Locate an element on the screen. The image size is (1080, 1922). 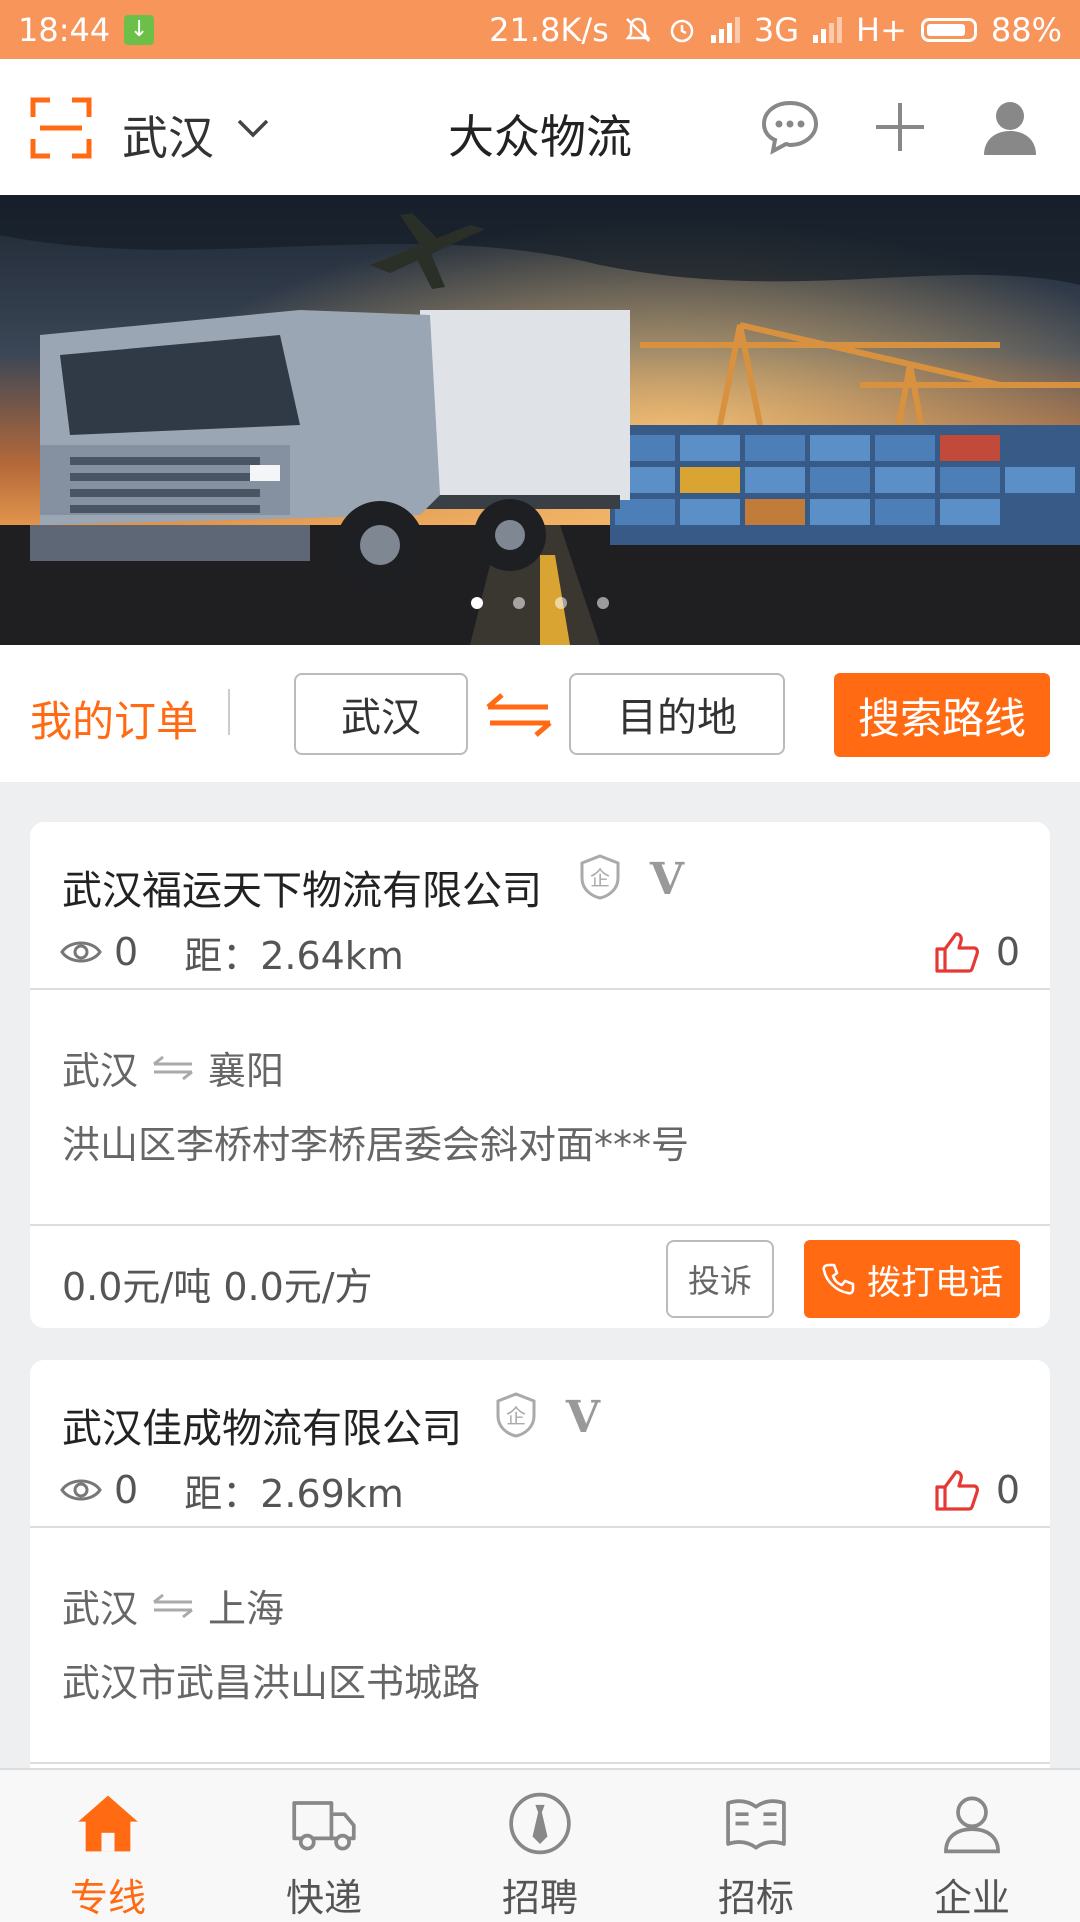
distance: 距：2.64km is located at coordinates (294, 955).